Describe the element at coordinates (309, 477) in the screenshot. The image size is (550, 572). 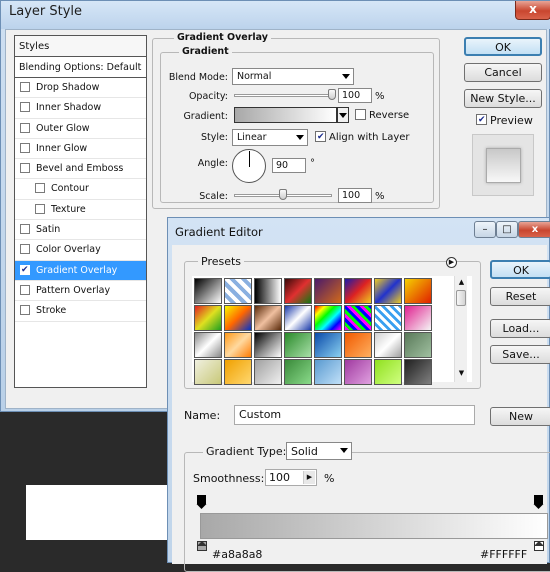
I see `play-arrow-icon: ▶` at that location.